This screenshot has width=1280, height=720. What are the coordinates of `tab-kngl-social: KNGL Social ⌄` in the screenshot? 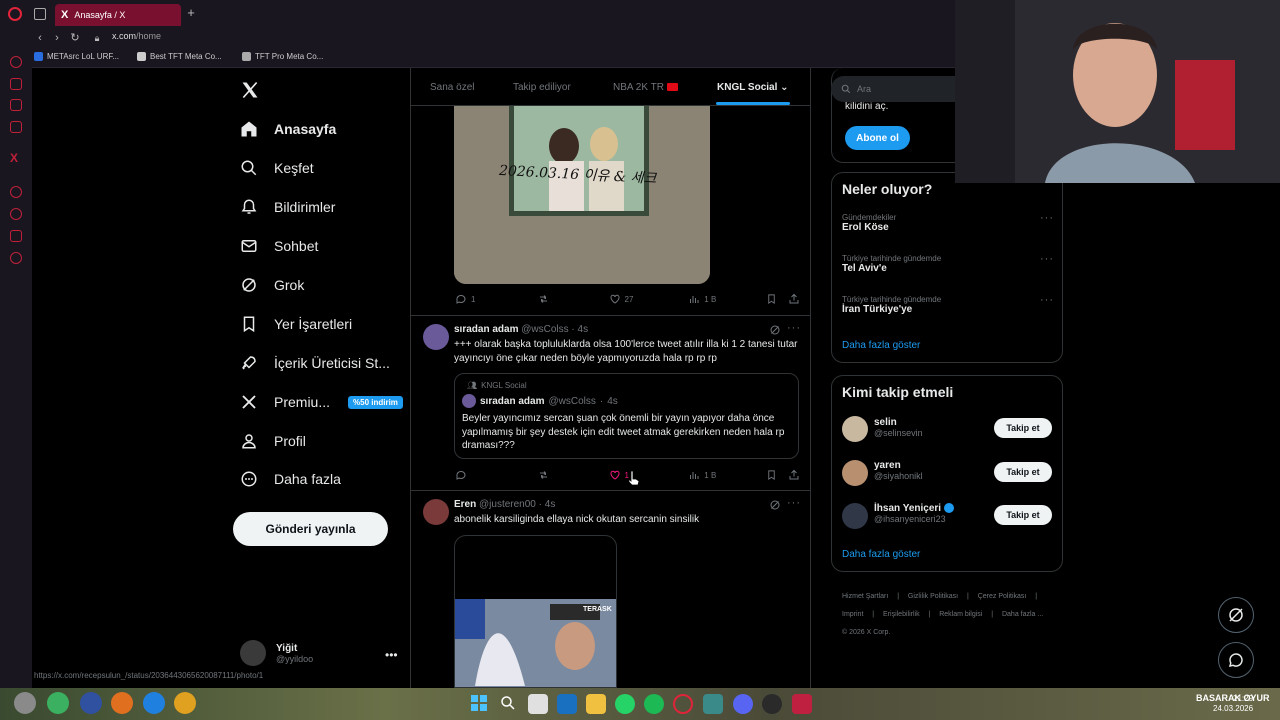 It's located at (753, 87).